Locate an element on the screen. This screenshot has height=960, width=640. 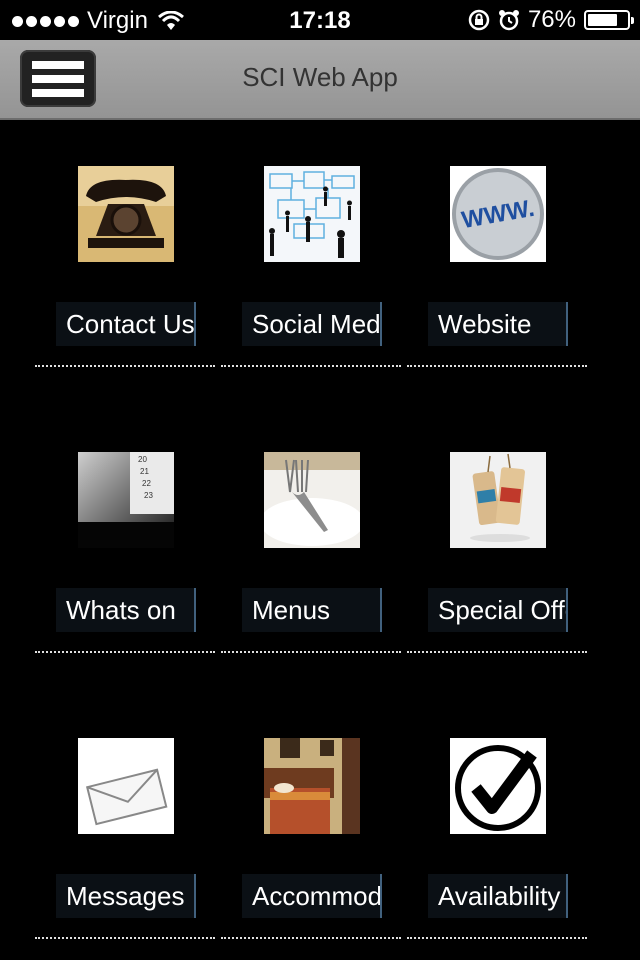
tile-label: Contact Us is located at coordinates (126, 324).